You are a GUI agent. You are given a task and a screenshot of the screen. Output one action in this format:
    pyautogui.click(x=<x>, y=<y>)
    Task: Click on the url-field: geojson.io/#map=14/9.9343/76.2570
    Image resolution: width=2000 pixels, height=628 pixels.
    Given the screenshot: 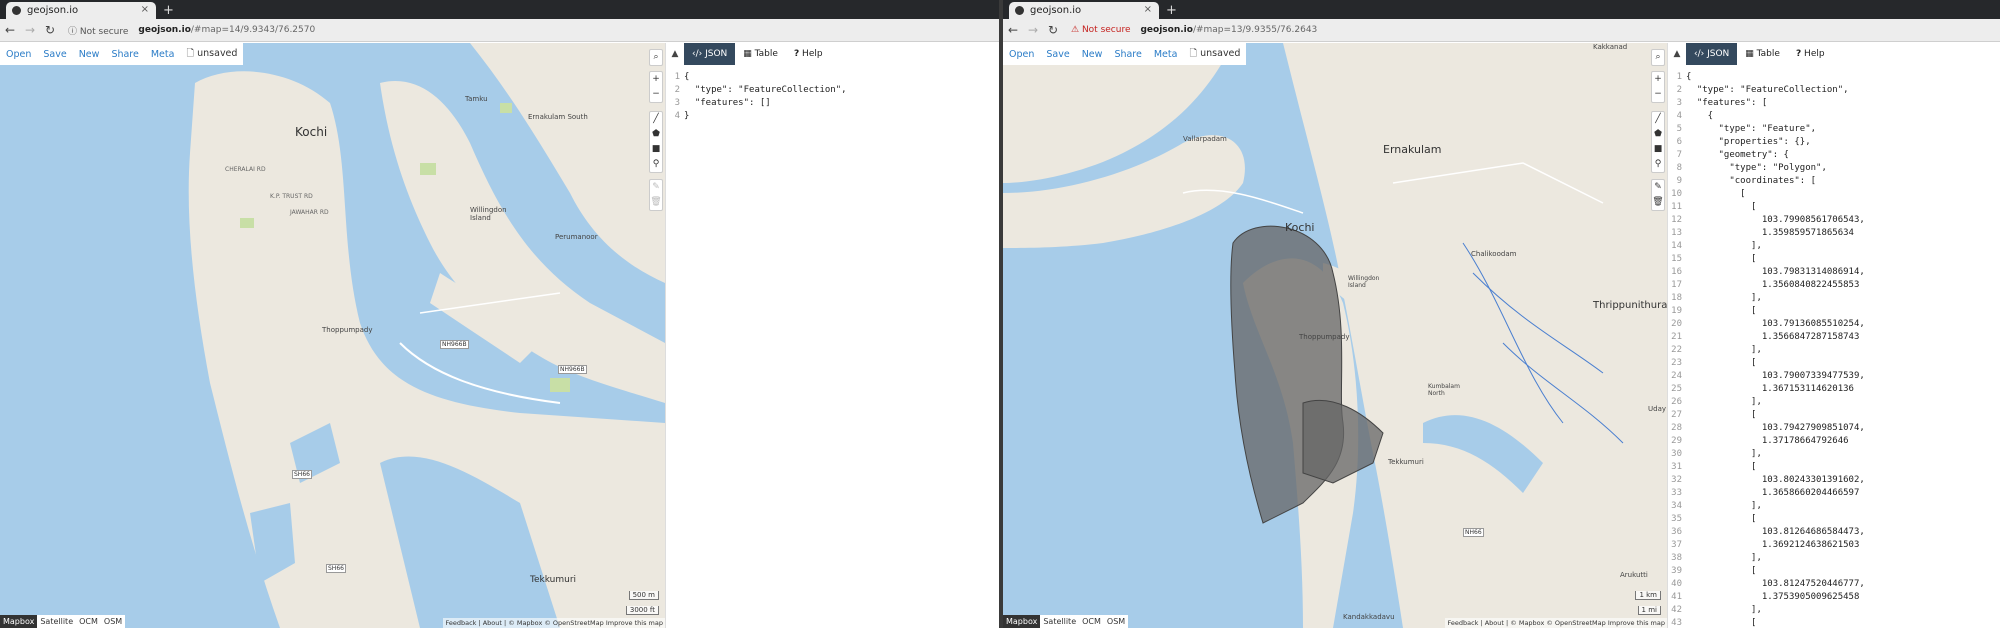 What is the action you would take?
    pyautogui.click(x=226, y=30)
    